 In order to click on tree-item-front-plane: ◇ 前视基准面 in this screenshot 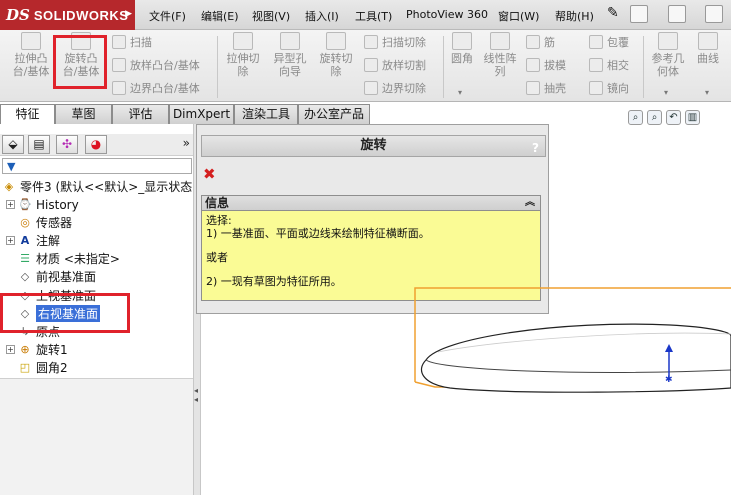, I will do `click(51, 276)`.